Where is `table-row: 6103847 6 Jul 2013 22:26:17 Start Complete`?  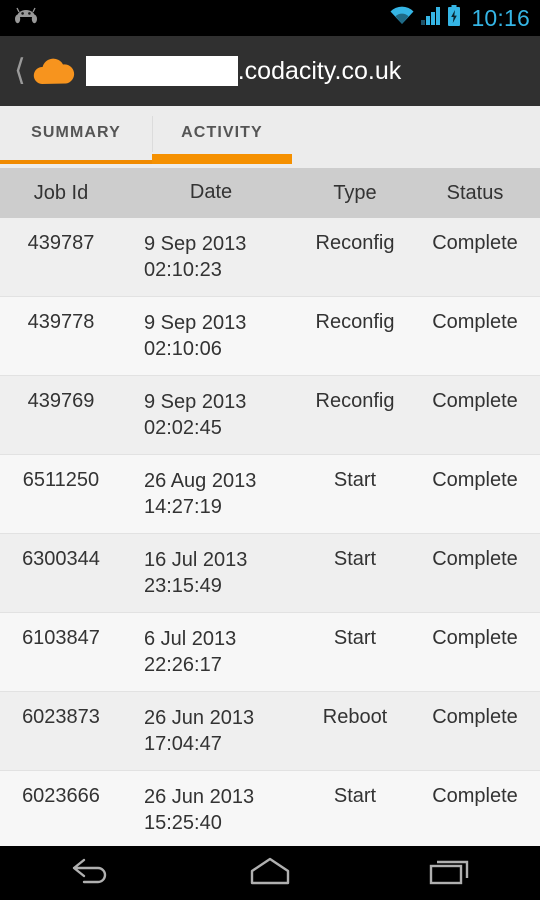
table-row: 6103847 6 Jul 2013 22:26:17 Start Complete is located at coordinates (270, 652).